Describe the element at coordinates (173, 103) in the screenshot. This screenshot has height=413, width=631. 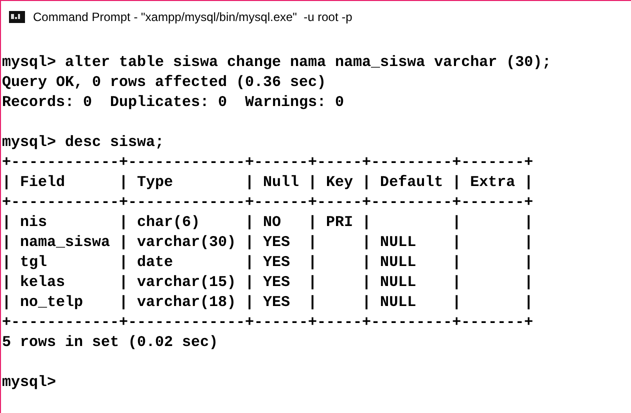
I see `console-line: Records: 0 Duplicates: 0 Warnings: 0` at that location.